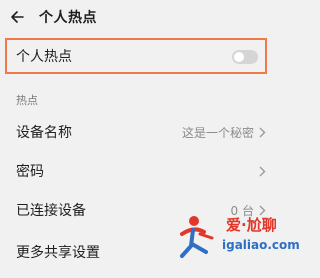 The height and width of the screenshot is (278, 320). Describe the element at coordinates (68, 18) in the screenshot. I see `page-title: 个人热点` at that location.